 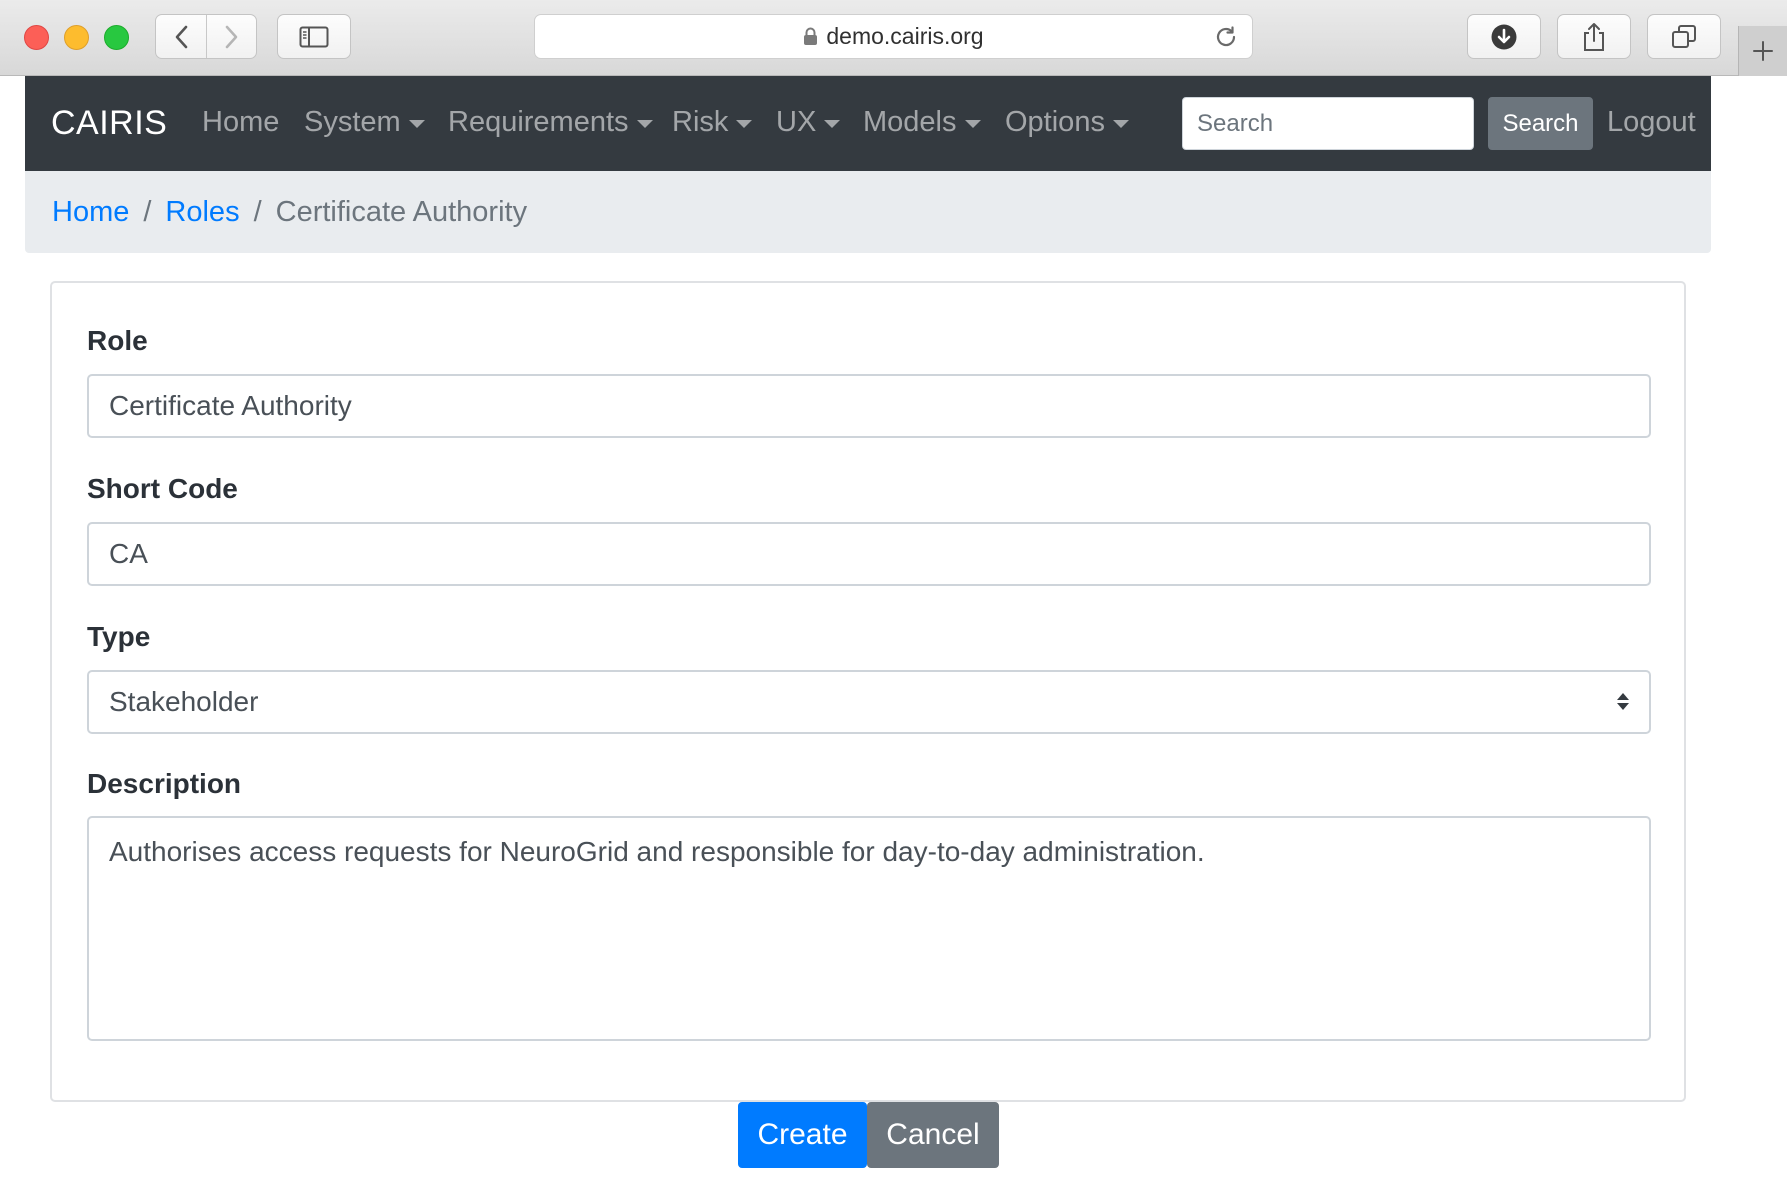 What do you see at coordinates (1540, 123) in the screenshot?
I see `search-button: Search` at bounding box center [1540, 123].